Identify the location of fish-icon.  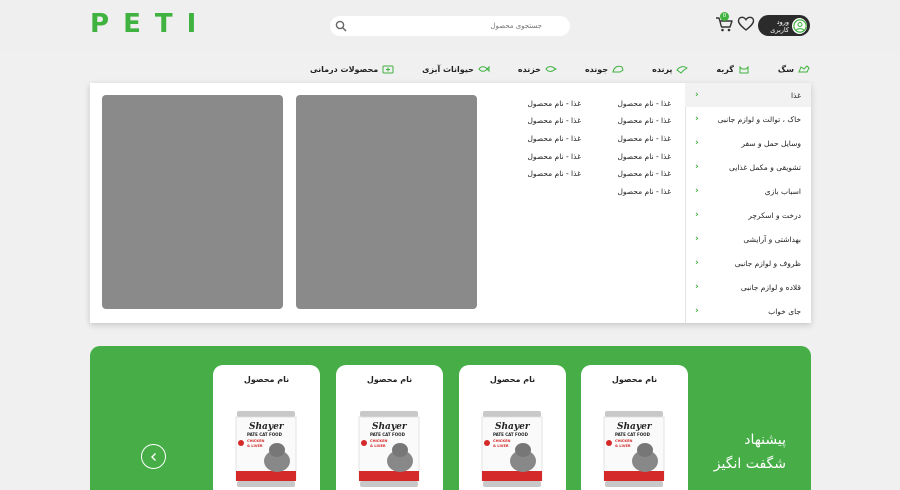
(484, 69).